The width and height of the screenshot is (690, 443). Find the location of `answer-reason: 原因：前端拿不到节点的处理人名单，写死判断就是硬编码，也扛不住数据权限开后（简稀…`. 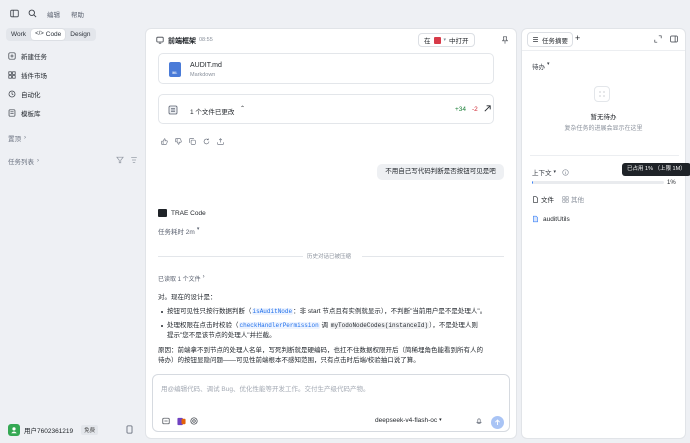

answer-reason: 原因：前端拿不到节点的处理人名单，写死判断就是硬编码，也扛不住数据权限开后（简稀… is located at coordinates (320, 355).